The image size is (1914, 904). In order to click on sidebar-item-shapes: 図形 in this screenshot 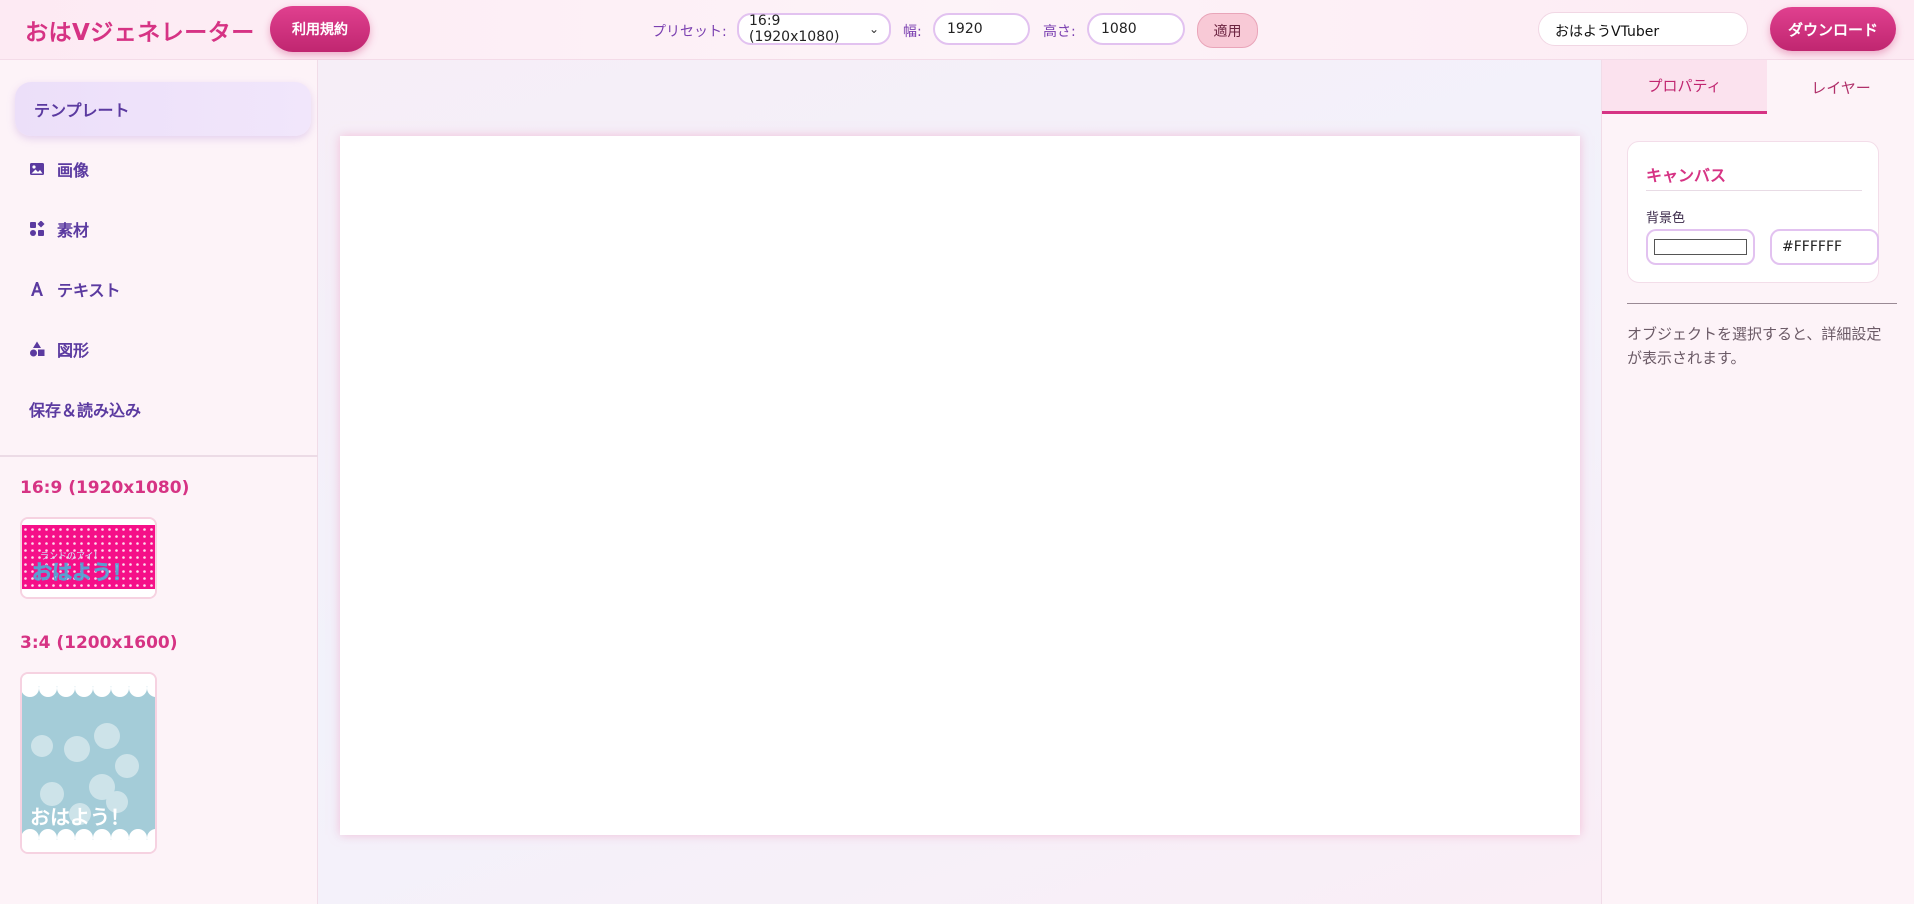, I will do `click(163, 349)`.